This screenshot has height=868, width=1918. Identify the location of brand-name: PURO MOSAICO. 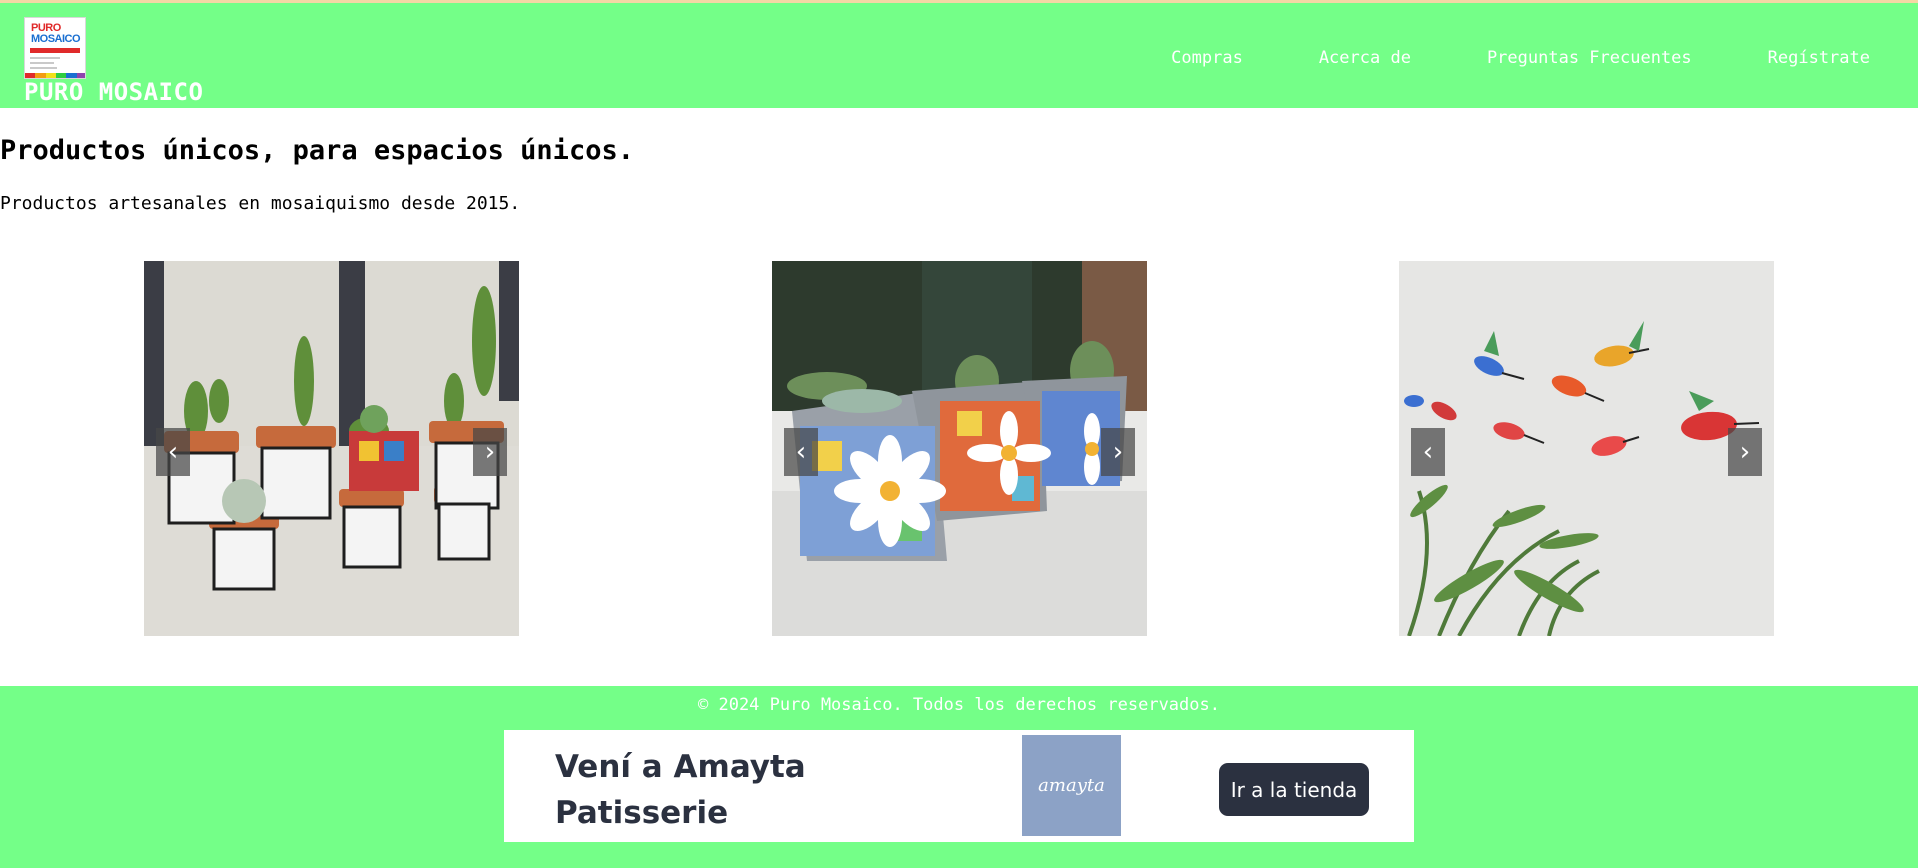
(114, 92).